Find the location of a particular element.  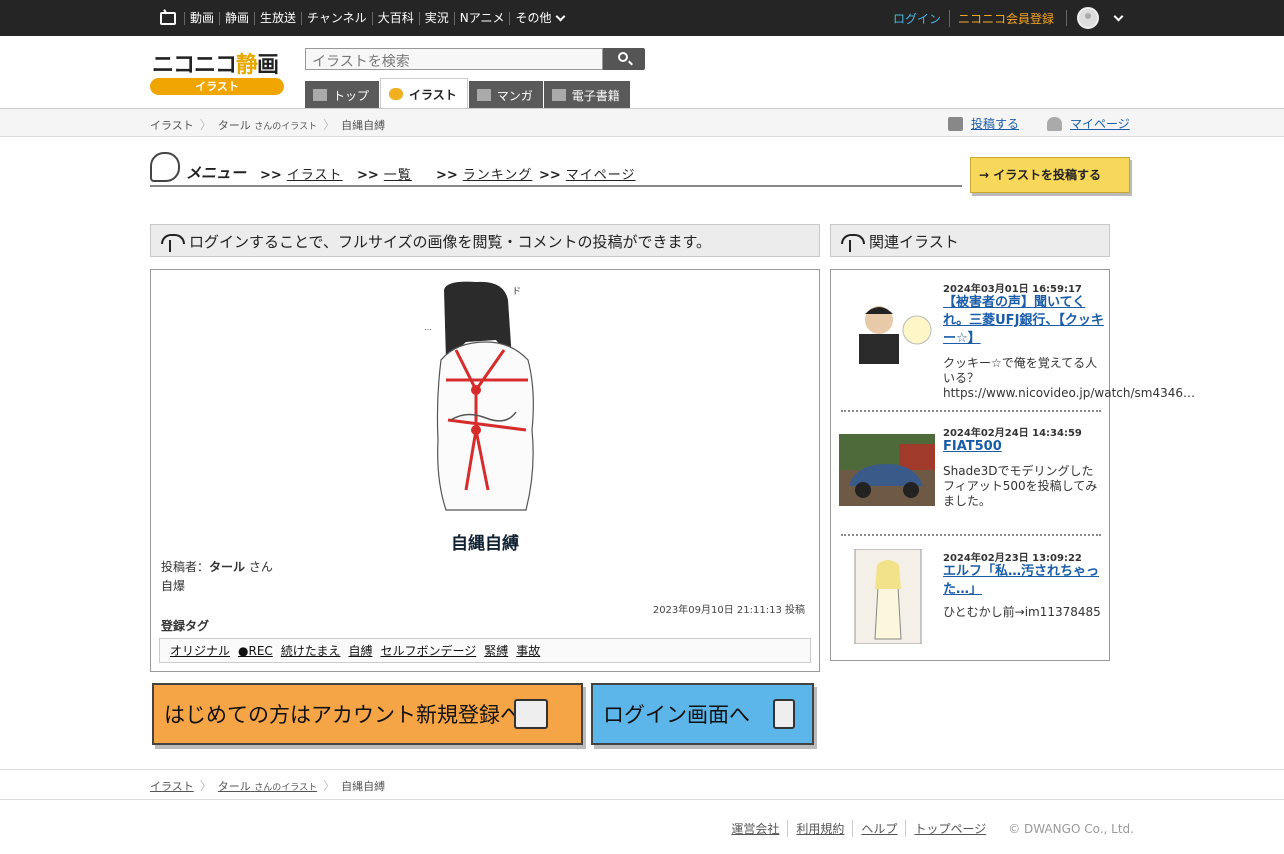

tag-item: 緊縛 is located at coordinates (496, 650).